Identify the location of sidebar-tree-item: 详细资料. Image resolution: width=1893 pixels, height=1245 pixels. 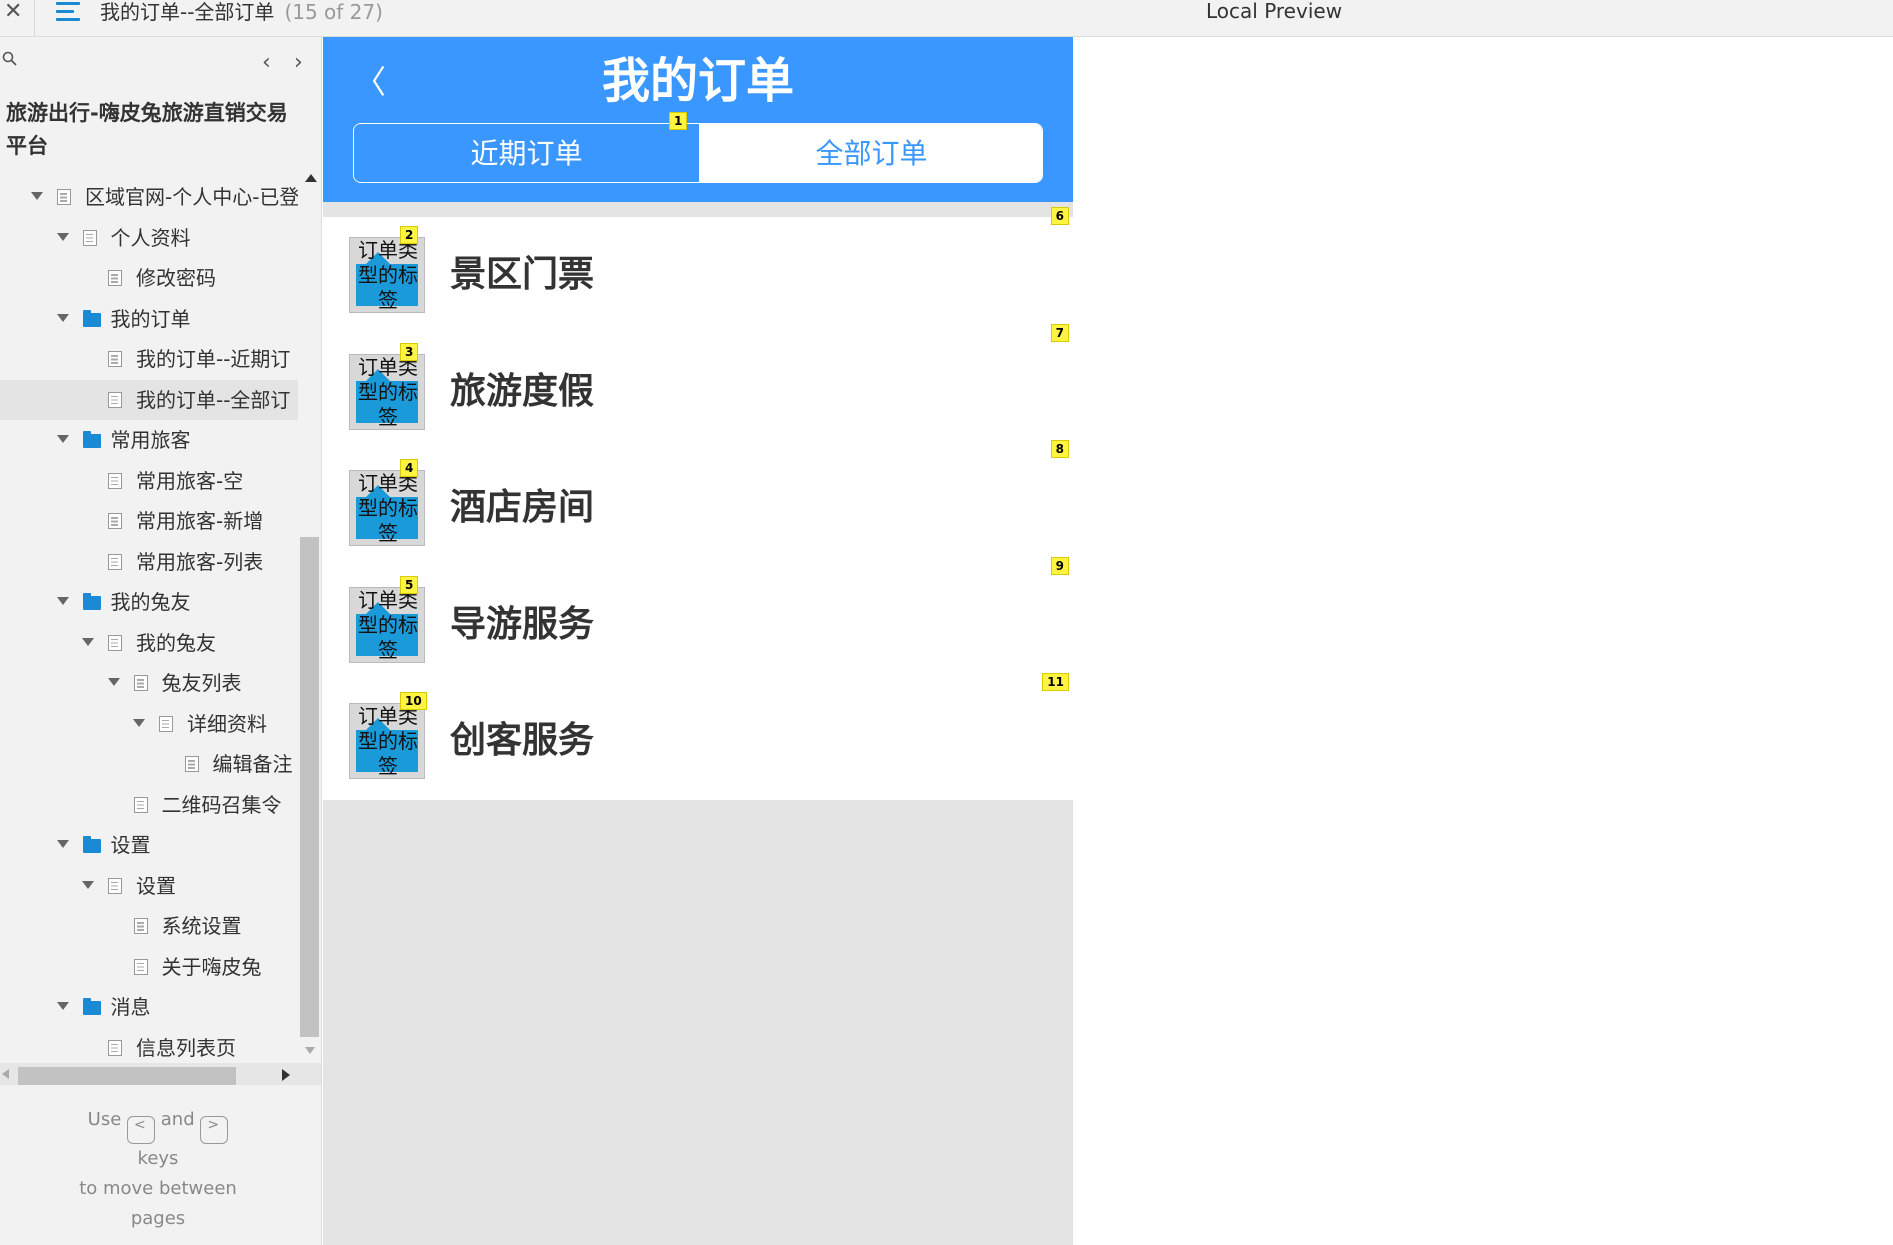
(149, 724).